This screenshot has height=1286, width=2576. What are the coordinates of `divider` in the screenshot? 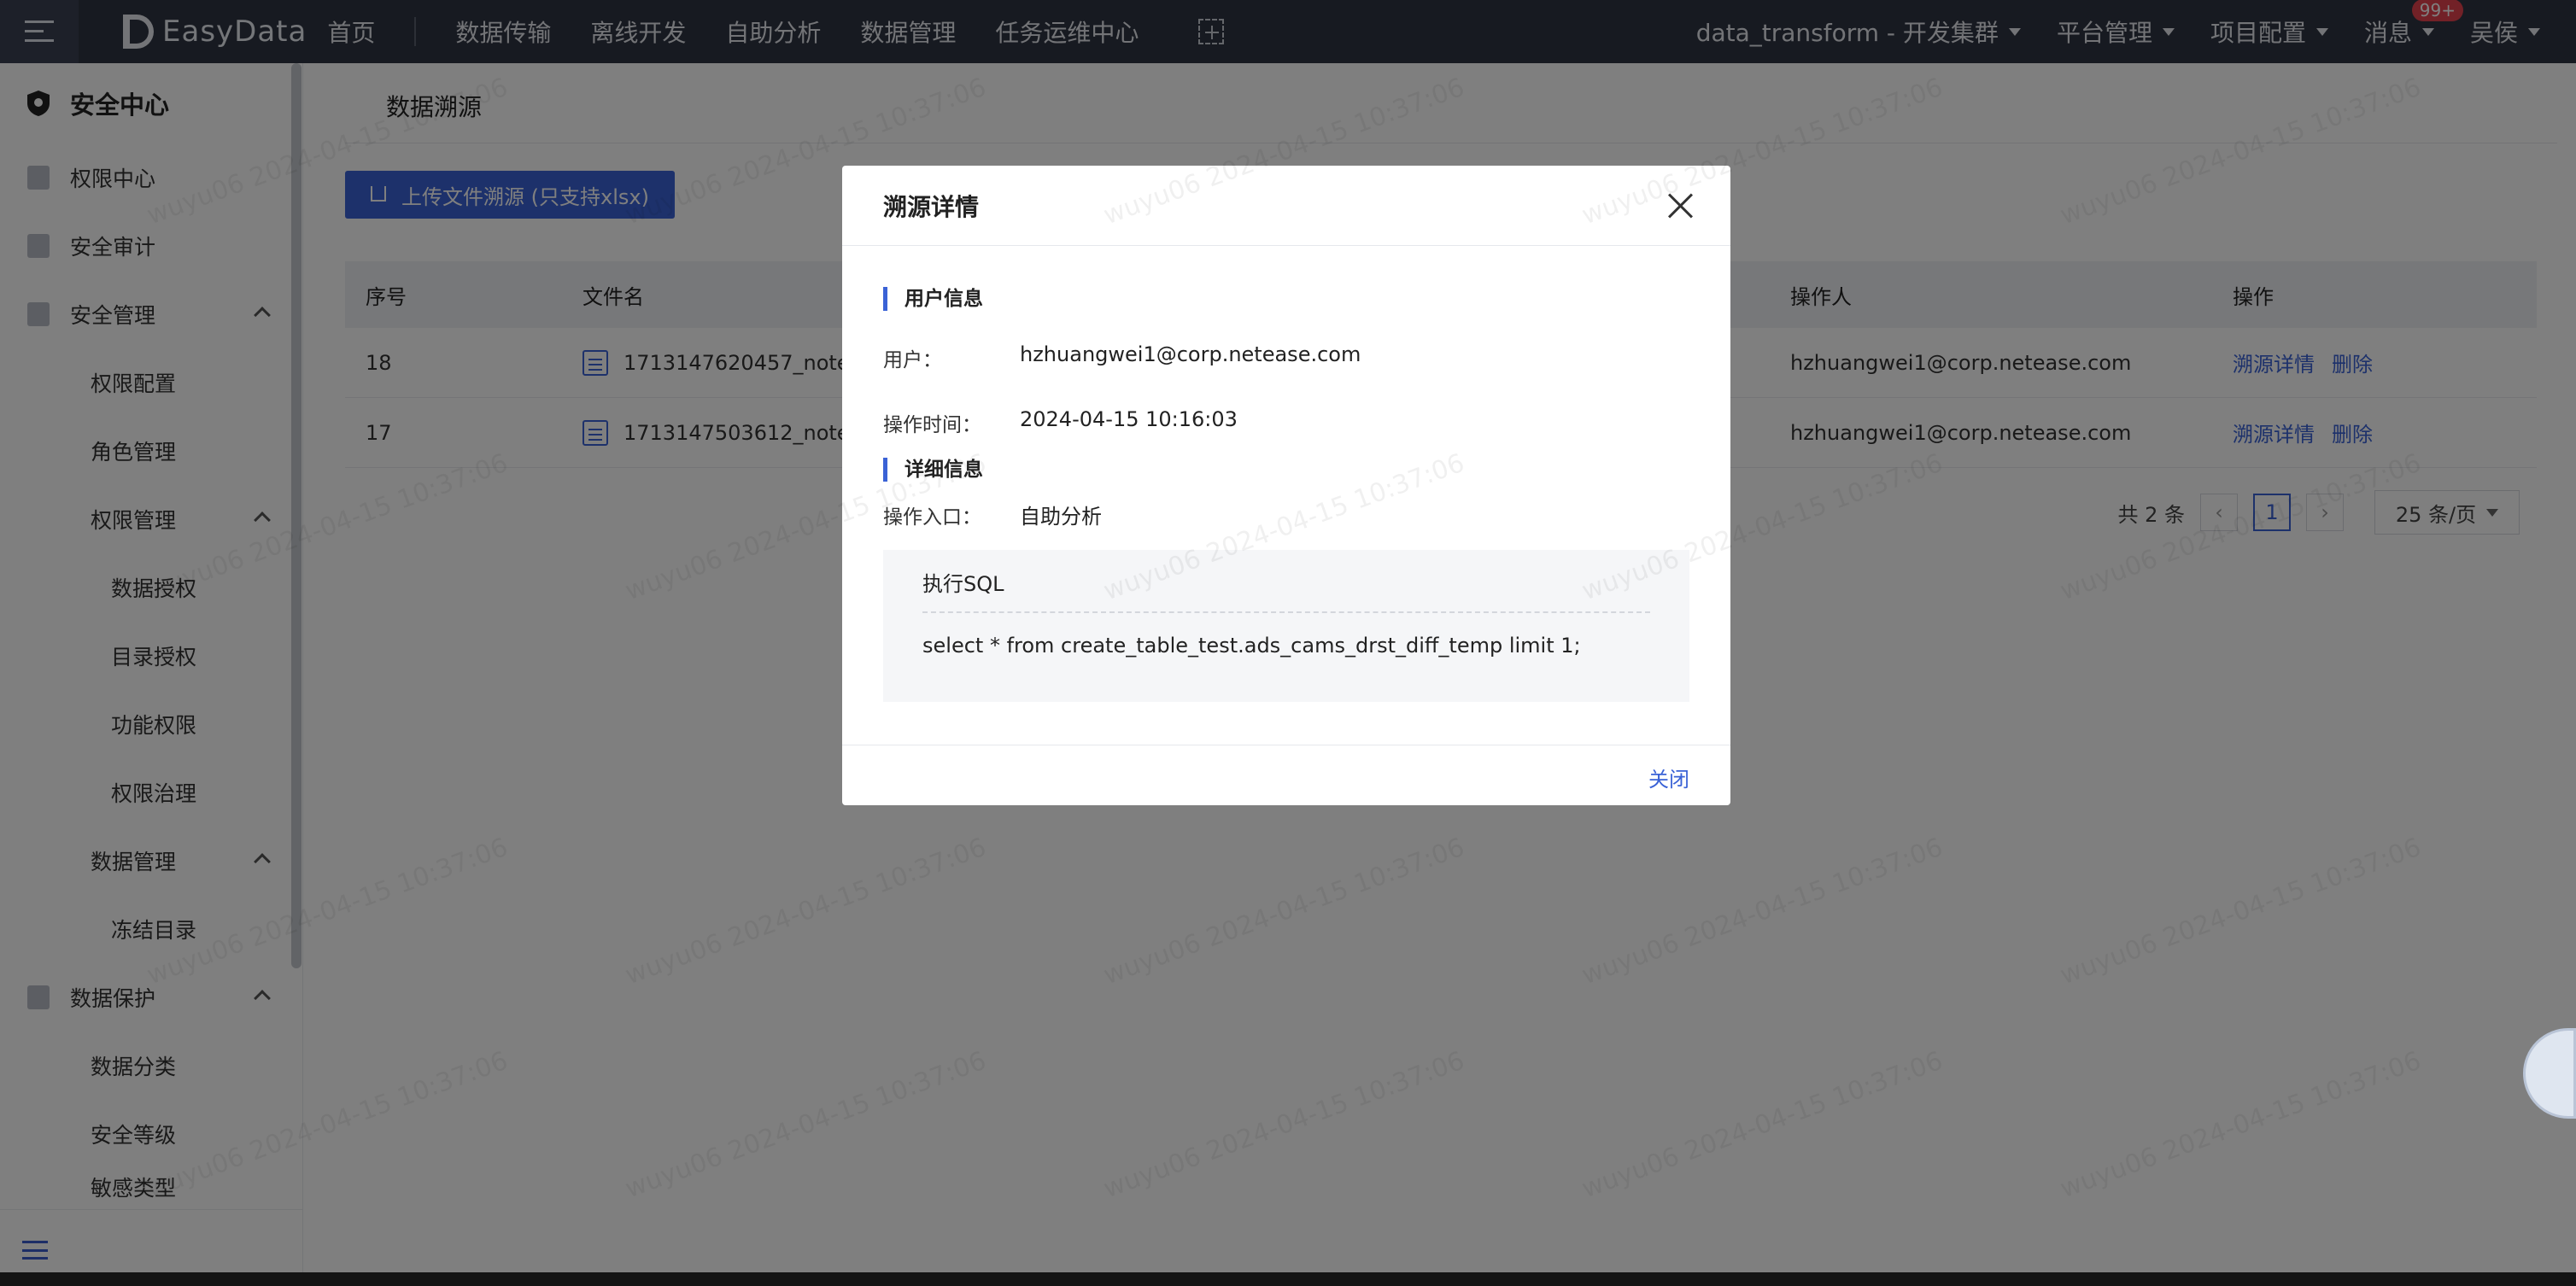 It's located at (1286, 612).